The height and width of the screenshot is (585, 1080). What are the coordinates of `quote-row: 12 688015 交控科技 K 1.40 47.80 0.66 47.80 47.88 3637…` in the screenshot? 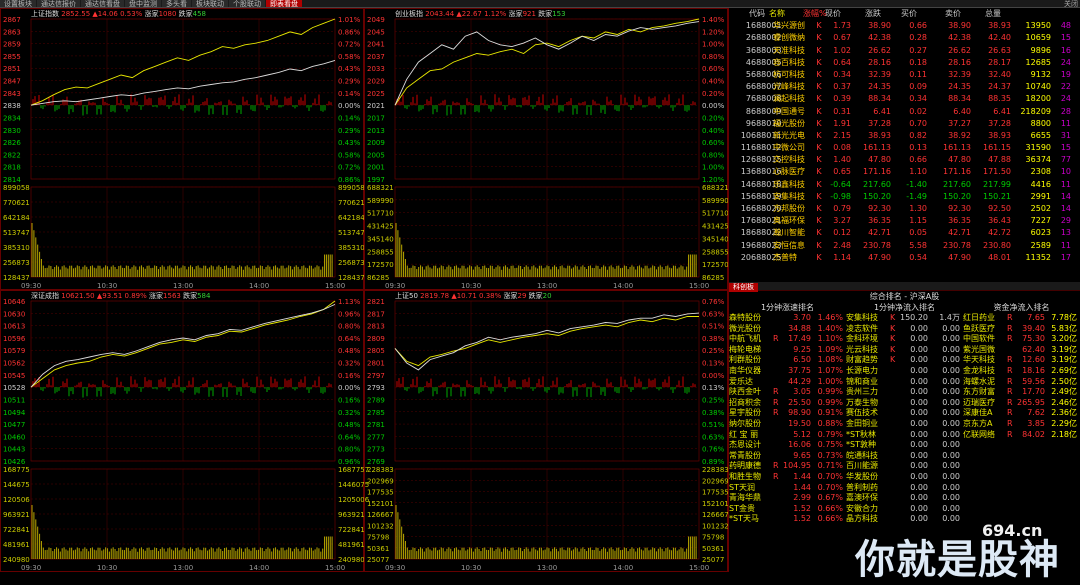 It's located at (904, 160).